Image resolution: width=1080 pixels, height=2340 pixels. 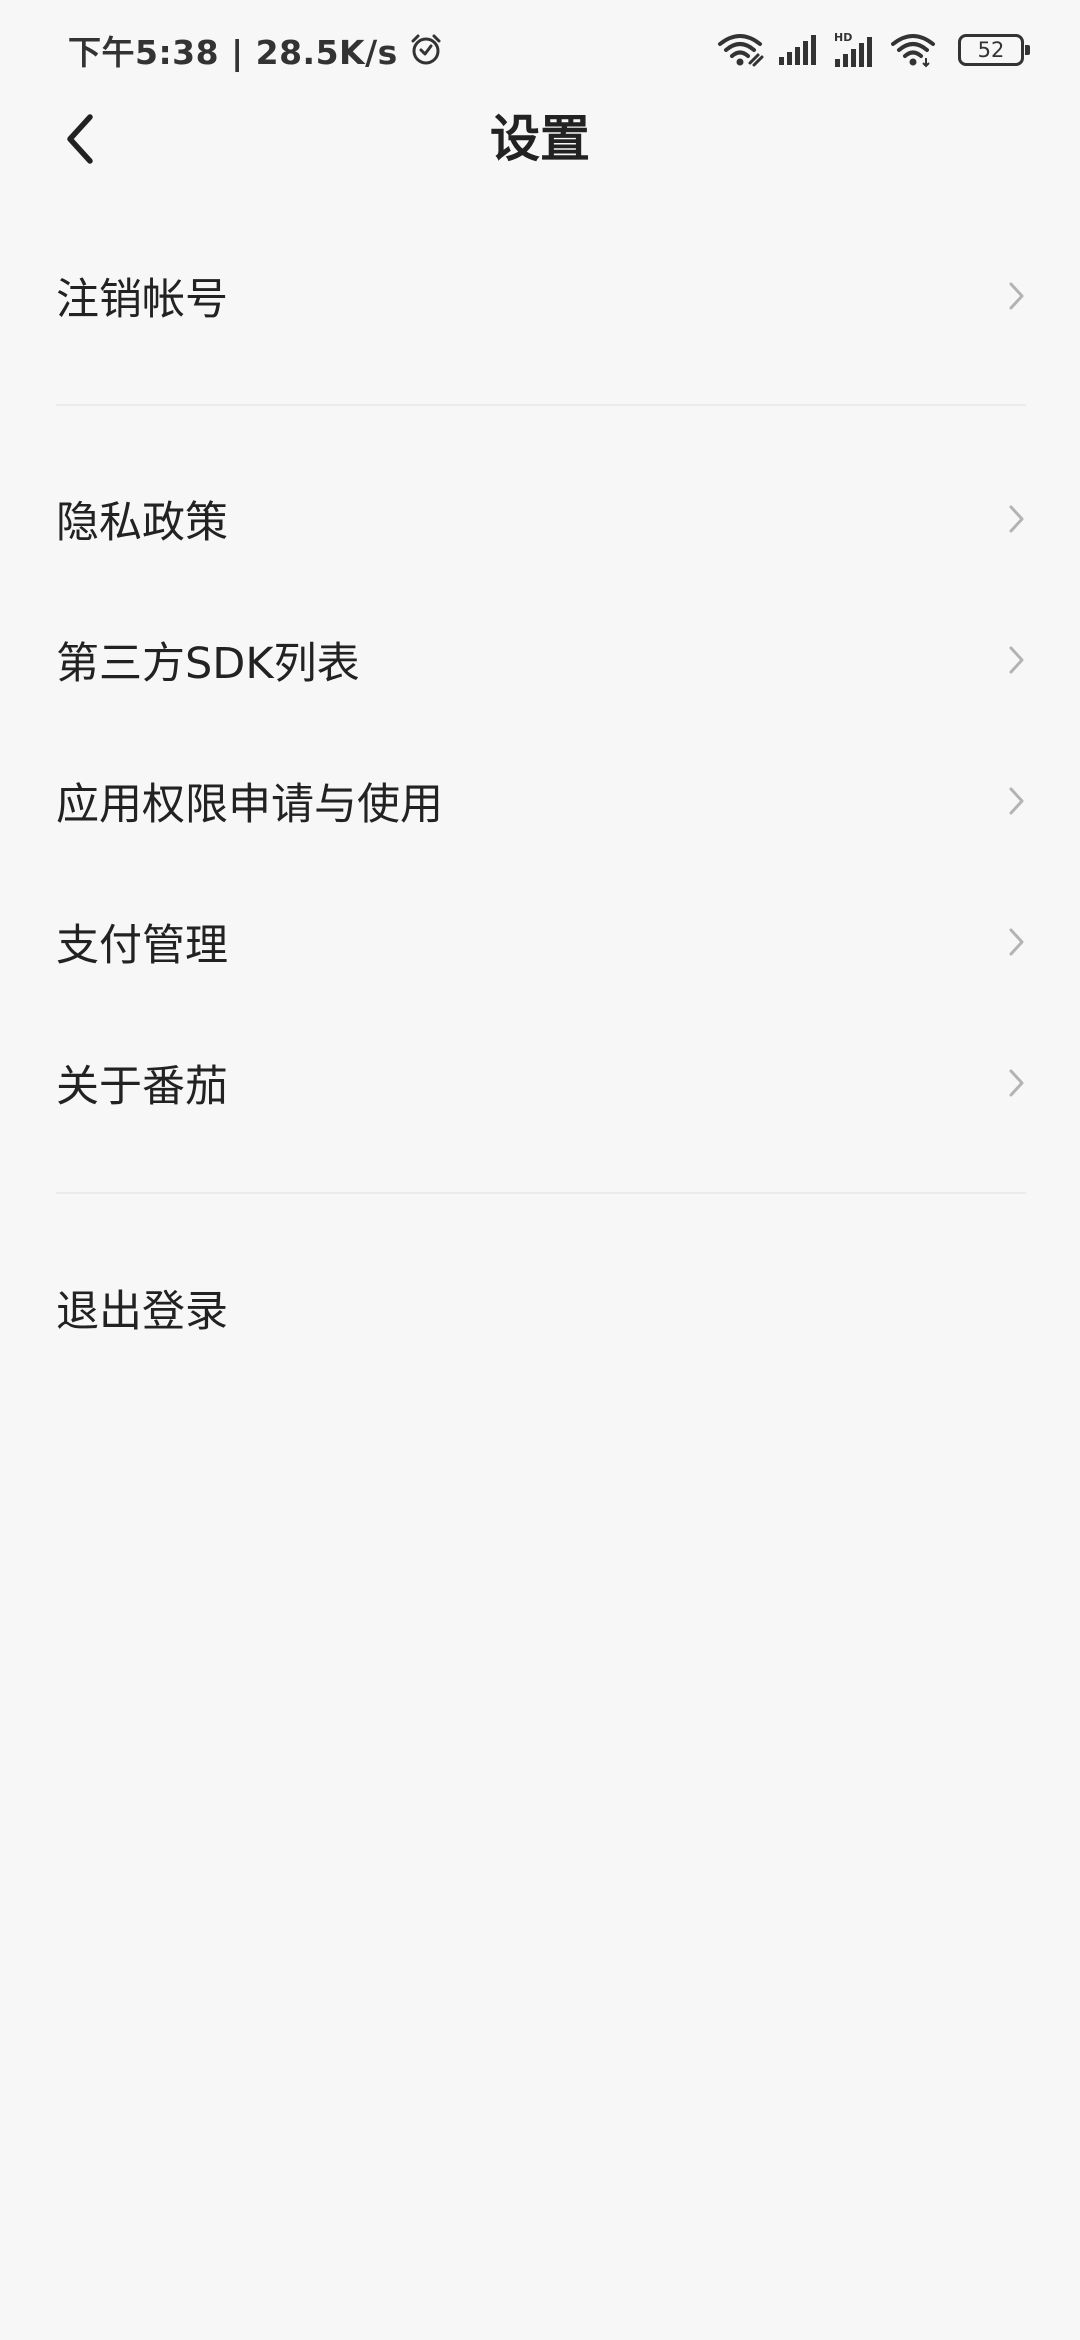 I want to click on svg-text: HD, so click(x=843, y=37).